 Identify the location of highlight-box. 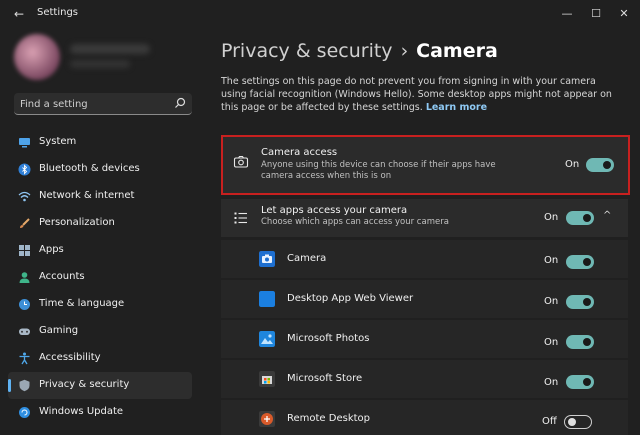
(425, 165).